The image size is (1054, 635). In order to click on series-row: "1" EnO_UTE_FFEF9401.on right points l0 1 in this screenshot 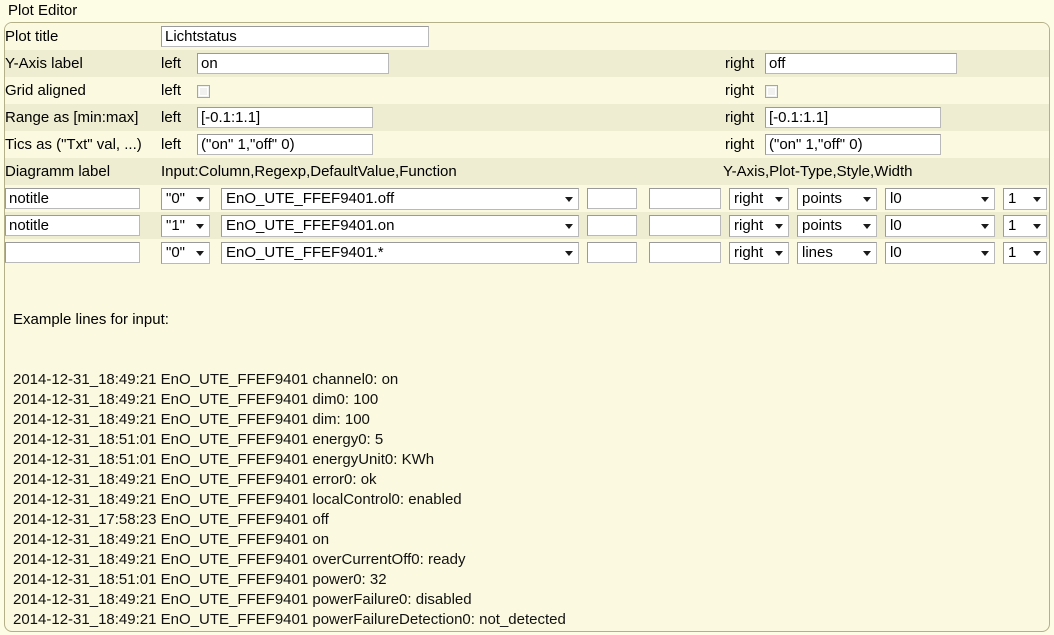, I will do `click(527, 225)`.